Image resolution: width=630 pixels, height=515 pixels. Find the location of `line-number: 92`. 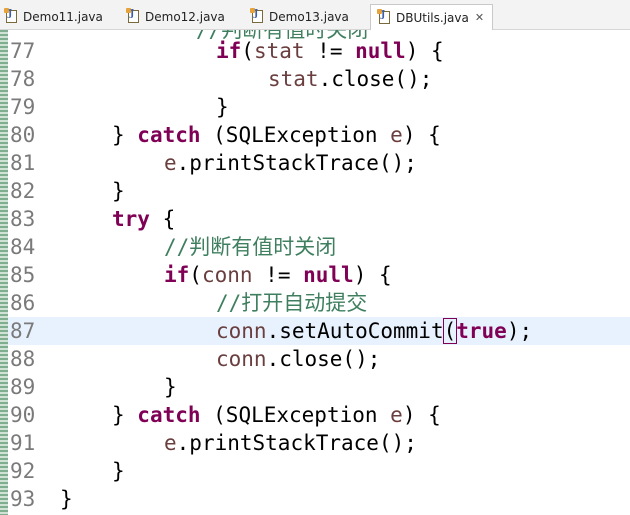

line-number: 92 is located at coordinates (23, 471).